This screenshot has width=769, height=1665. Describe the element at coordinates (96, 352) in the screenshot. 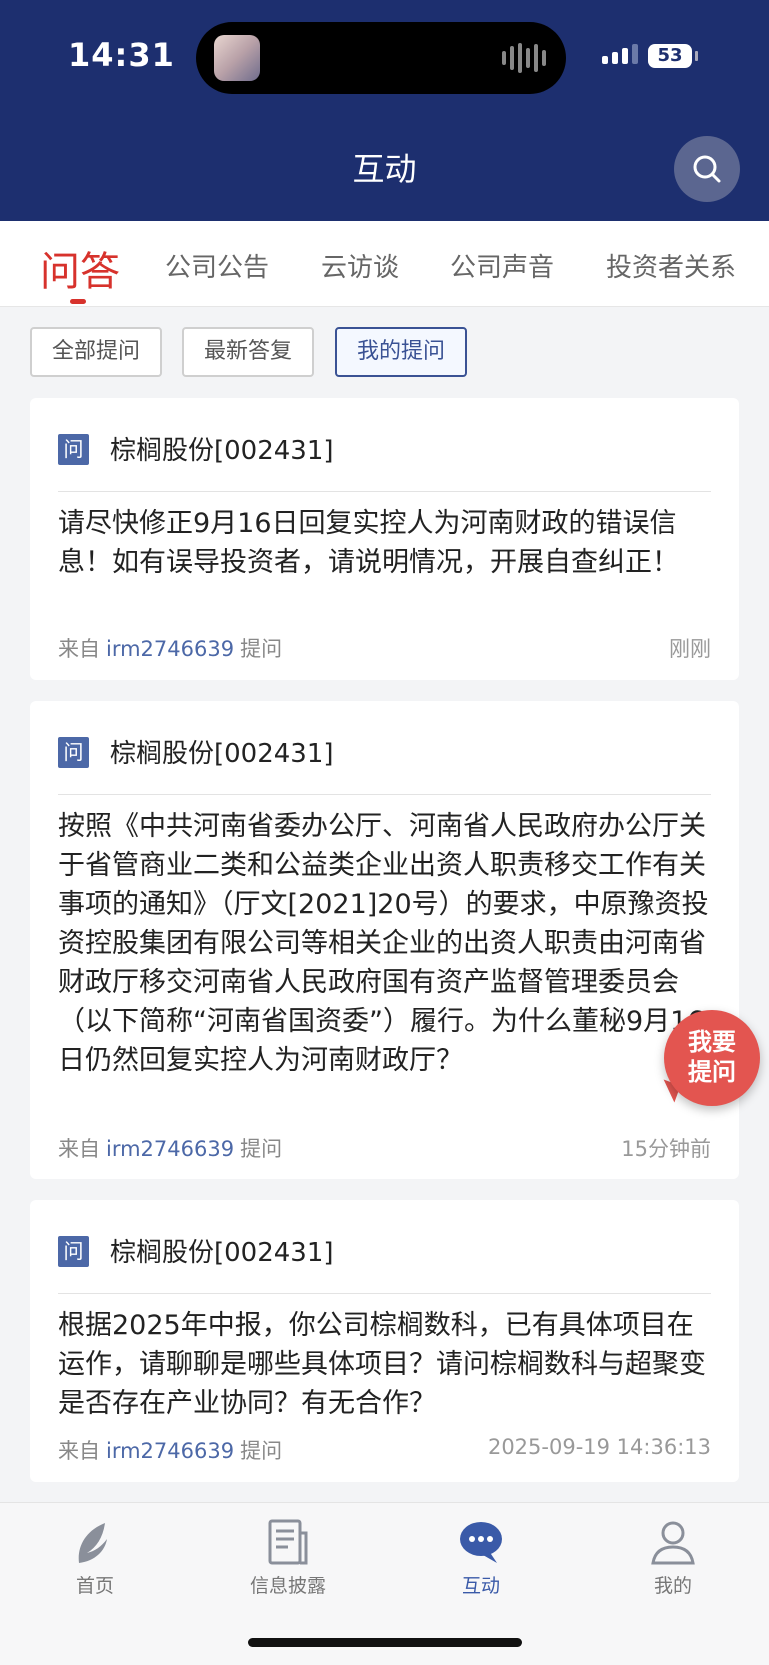

I see `filter-all-questions: 全部提问` at that location.